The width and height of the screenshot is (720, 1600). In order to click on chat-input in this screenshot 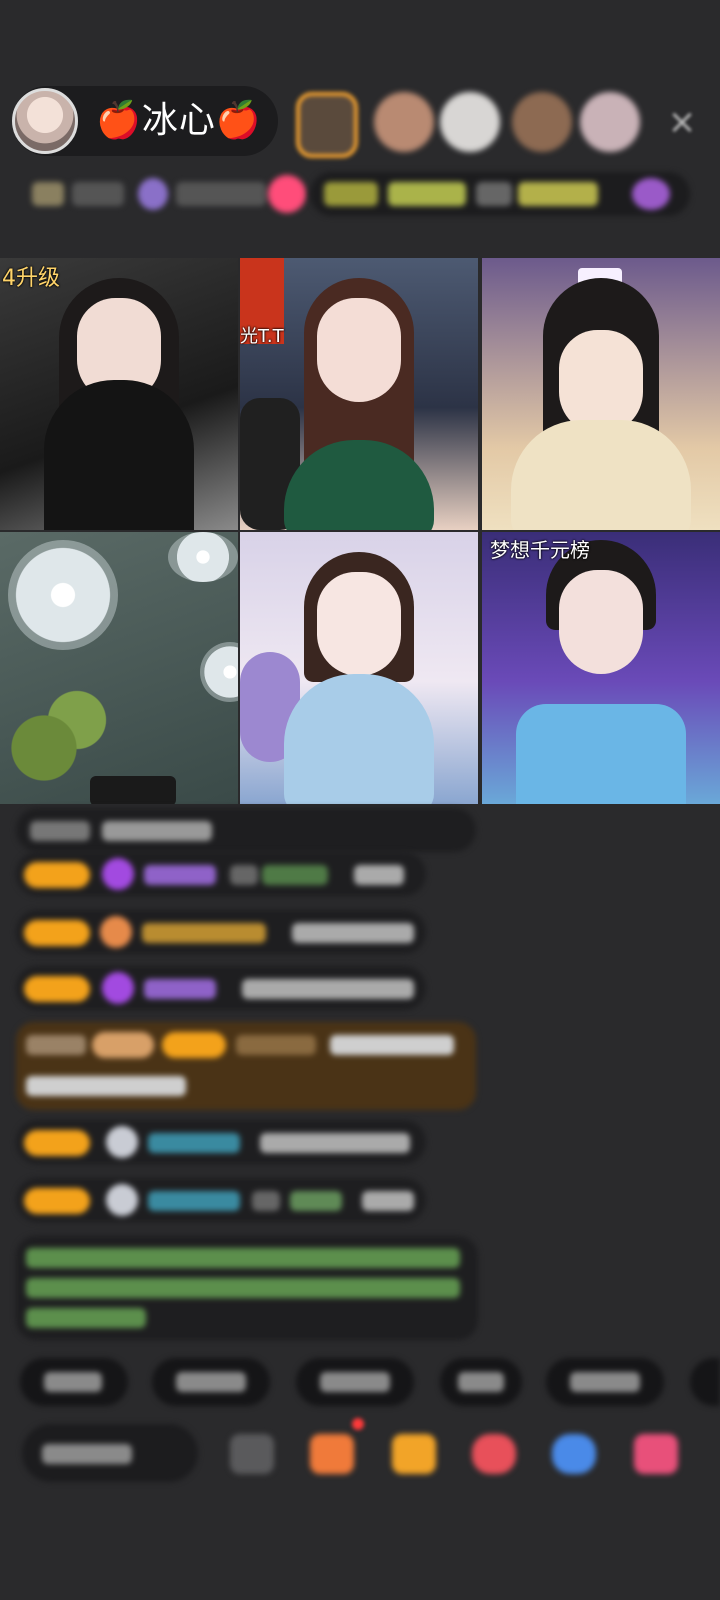, I will do `click(110, 1453)`.